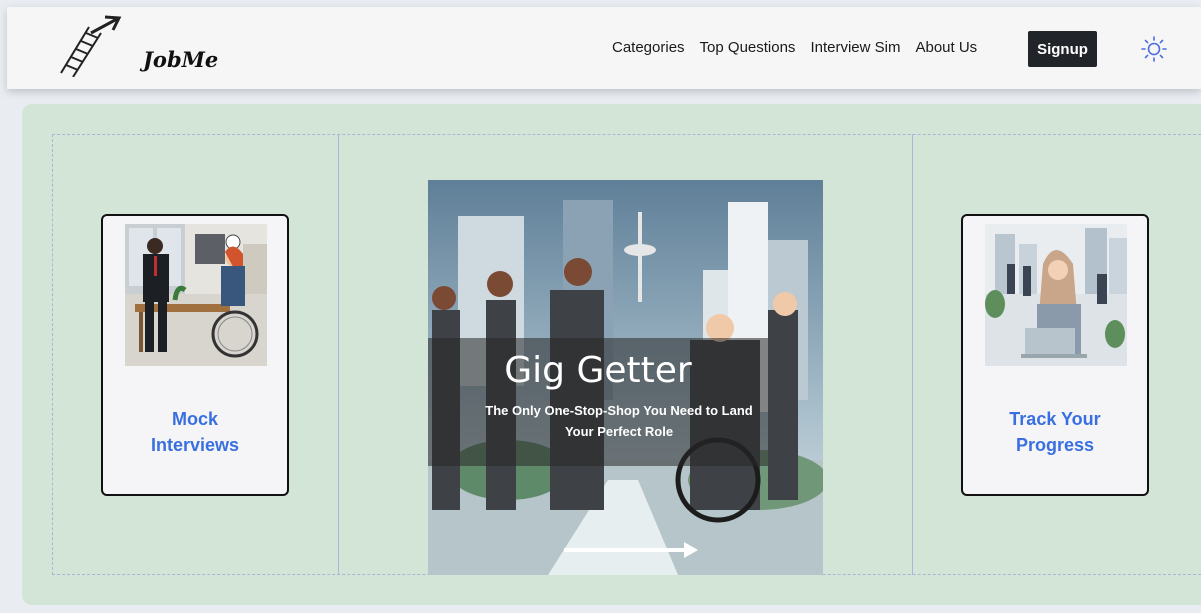 The image size is (1201, 613). I want to click on nav-top-questions: Top Questions, so click(748, 47).